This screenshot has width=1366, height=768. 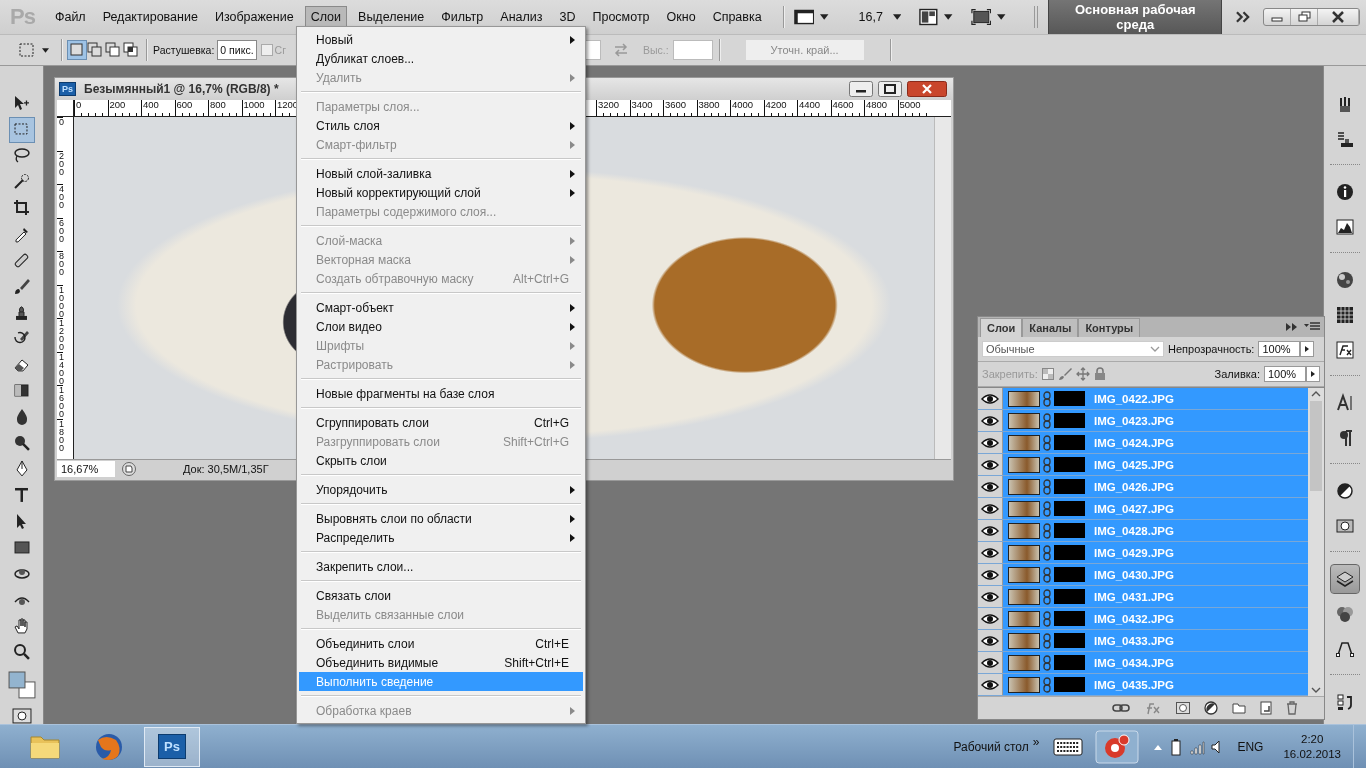 What do you see at coordinates (1082, 374) in the screenshot?
I see `move-arrows-icon` at bounding box center [1082, 374].